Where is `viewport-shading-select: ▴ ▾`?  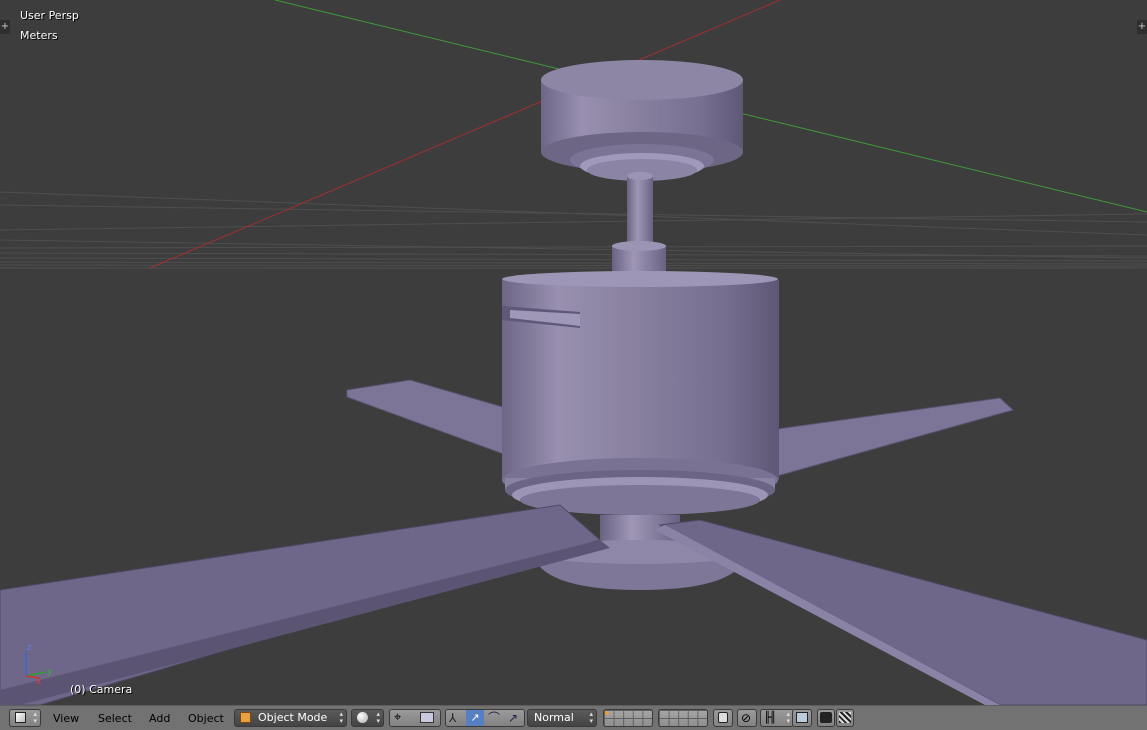 viewport-shading-select: ▴ ▾ is located at coordinates (367, 718).